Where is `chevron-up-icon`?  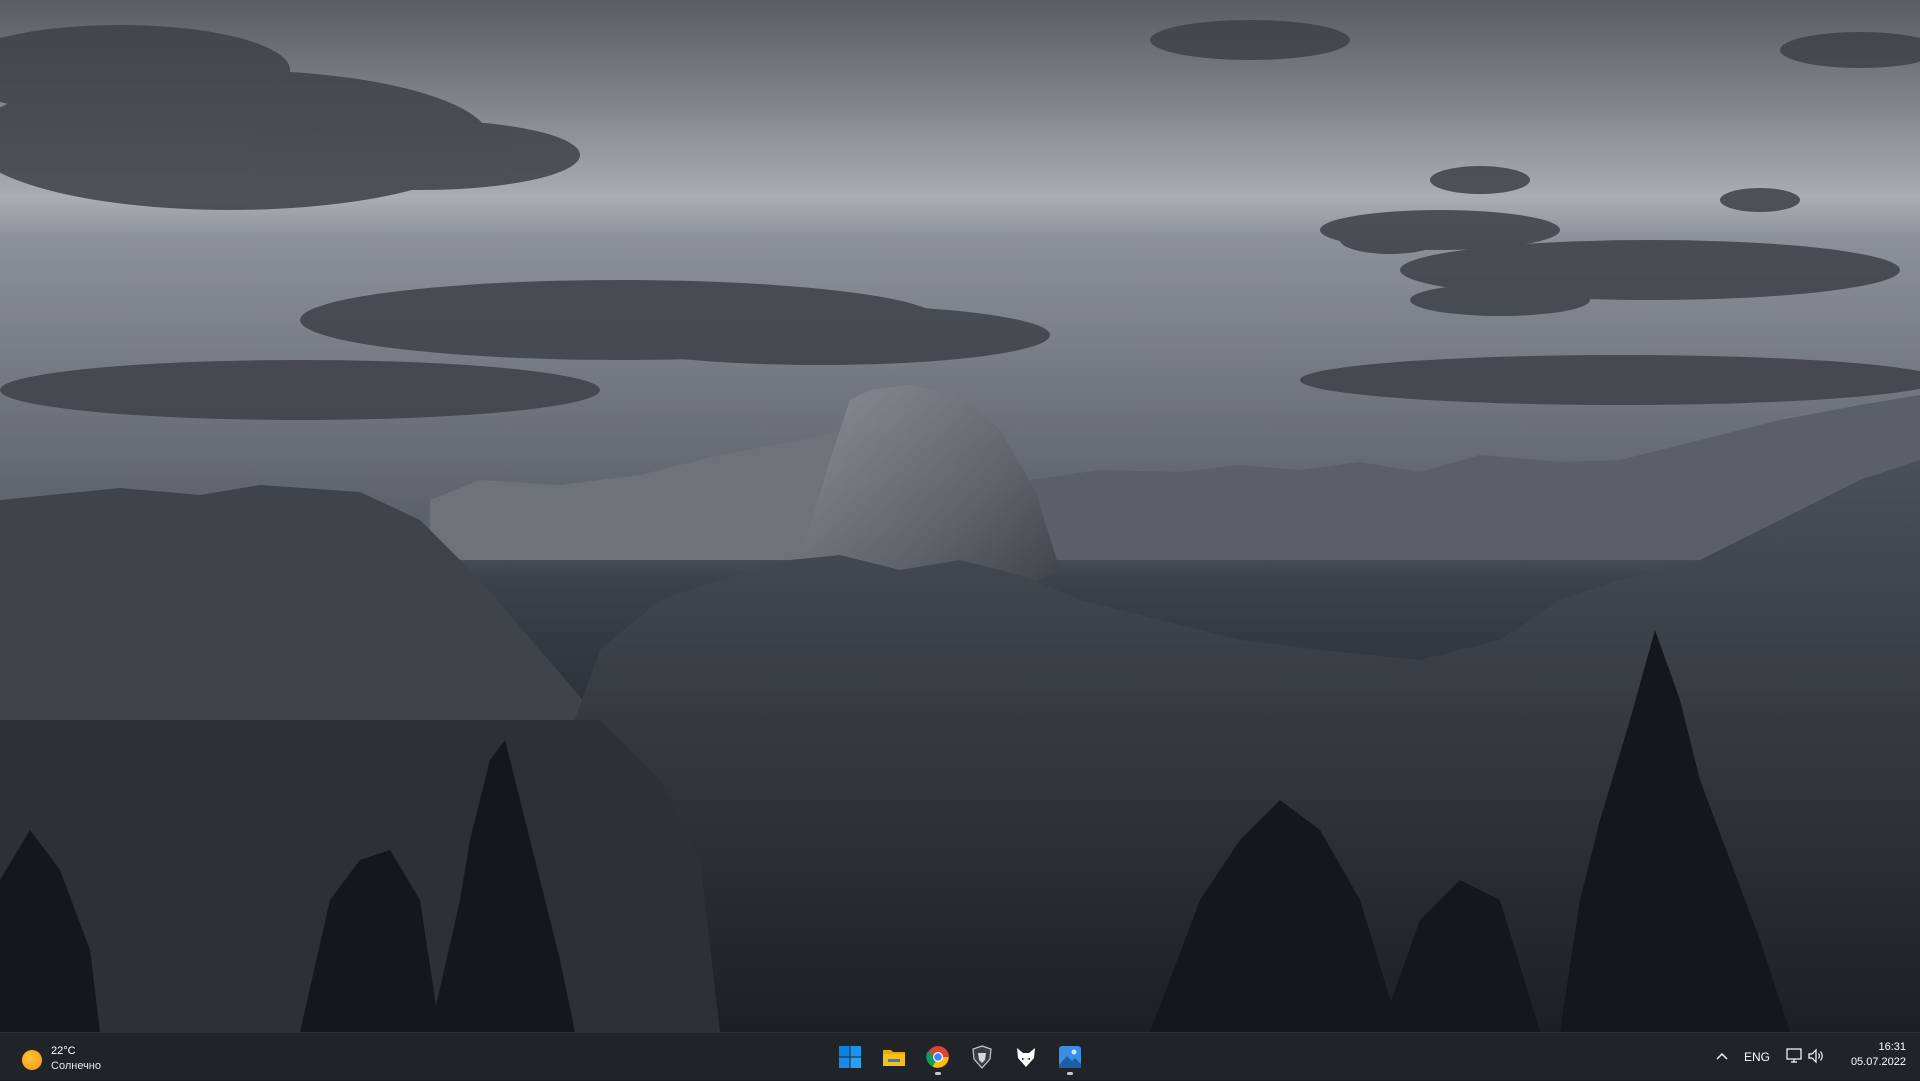
chevron-up-icon is located at coordinates (1722, 1056).